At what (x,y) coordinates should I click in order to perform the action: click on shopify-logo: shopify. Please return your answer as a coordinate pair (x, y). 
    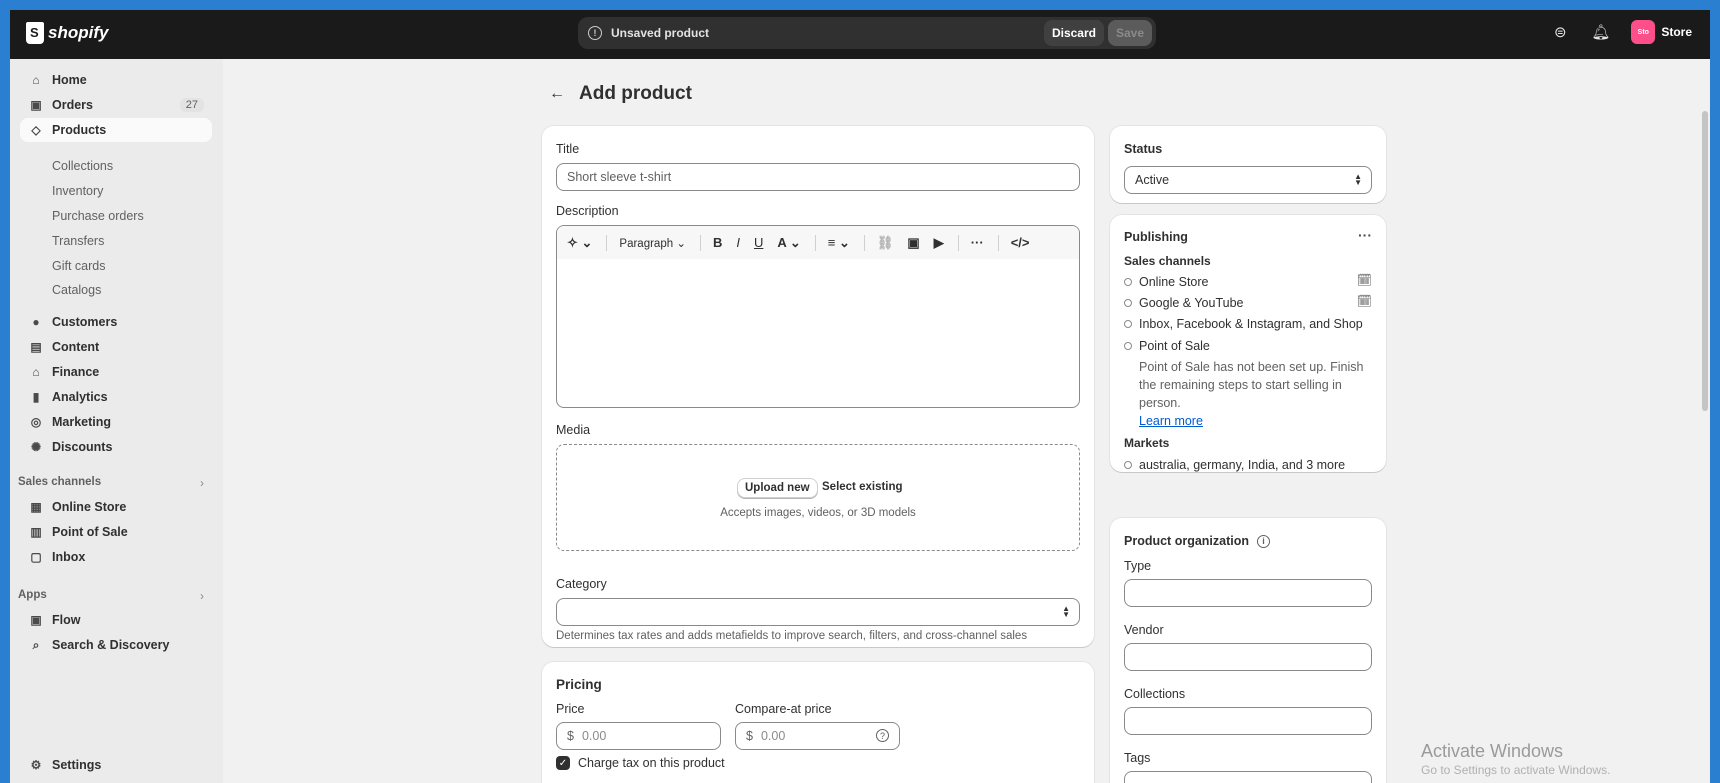
    Looking at the image, I should click on (67, 33).